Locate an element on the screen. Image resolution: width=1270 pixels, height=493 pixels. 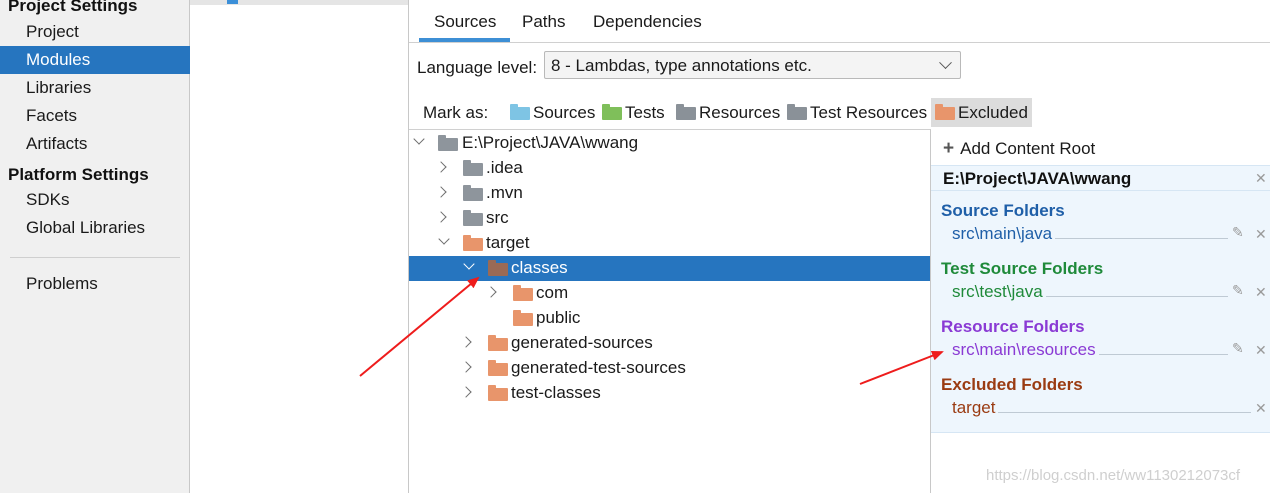
mark-resources-button: Resources is located at coordinates (728, 112).